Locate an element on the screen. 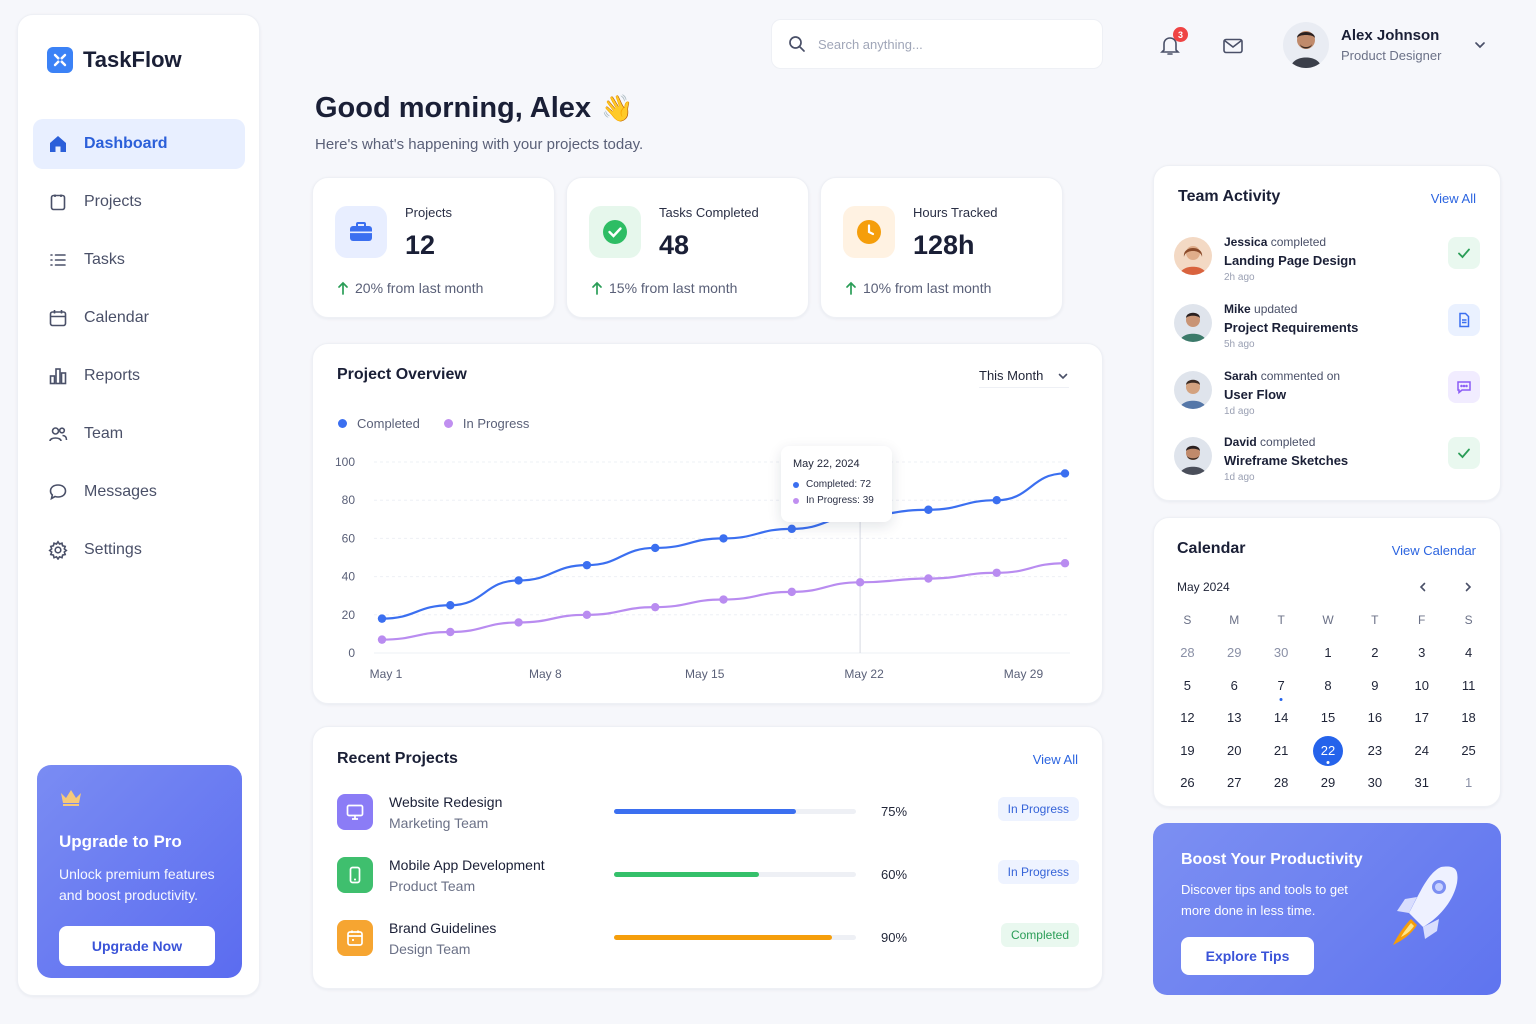 Image resolution: width=1536 pixels, height=1024 pixels. activity-item: Mike updated Project Requirements 5h ago is located at coordinates (1327, 330).